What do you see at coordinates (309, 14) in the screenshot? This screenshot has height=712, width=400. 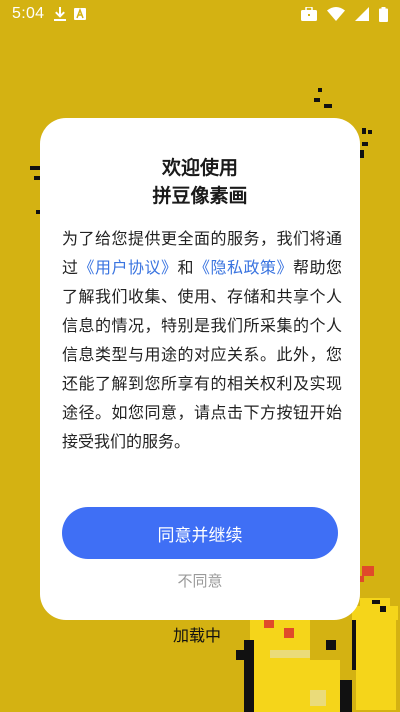 I see `briefcase-icon` at bounding box center [309, 14].